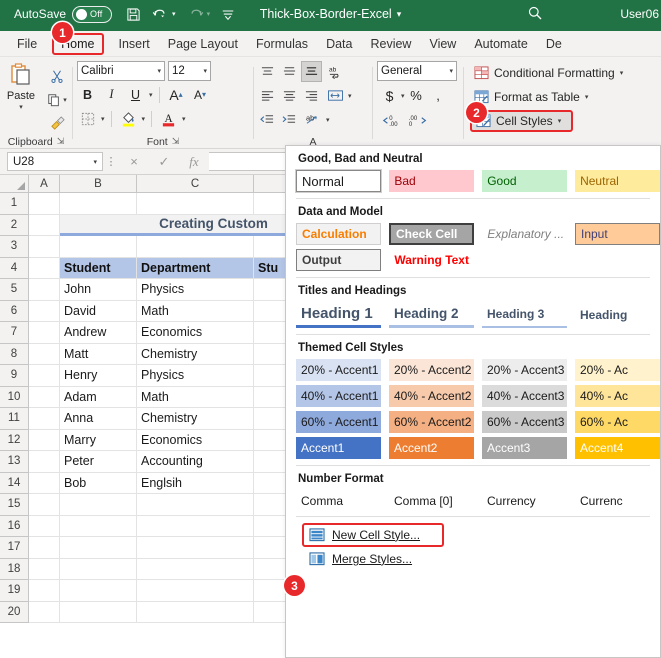  I want to click on cell-styles-chevron-down-icon: ▾, so click(560, 121).